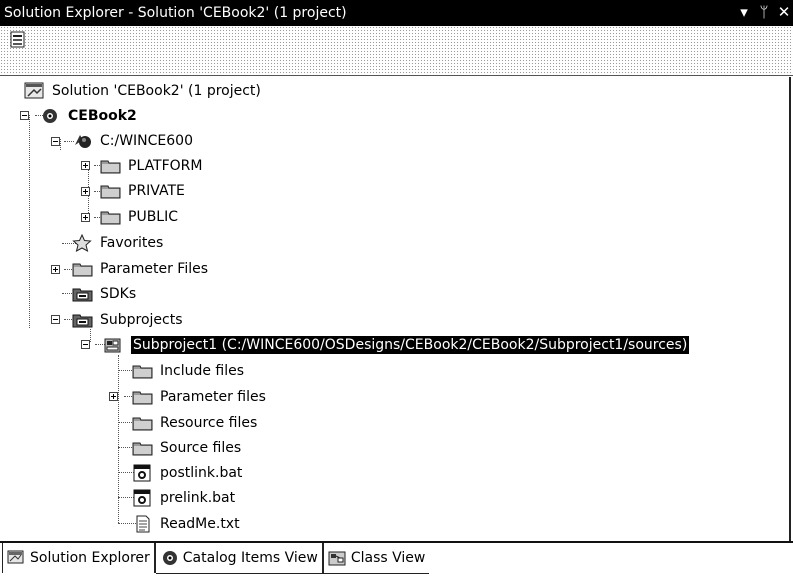 The height and width of the screenshot is (576, 793). I want to click on tree-item-label: Include files, so click(202, 370).